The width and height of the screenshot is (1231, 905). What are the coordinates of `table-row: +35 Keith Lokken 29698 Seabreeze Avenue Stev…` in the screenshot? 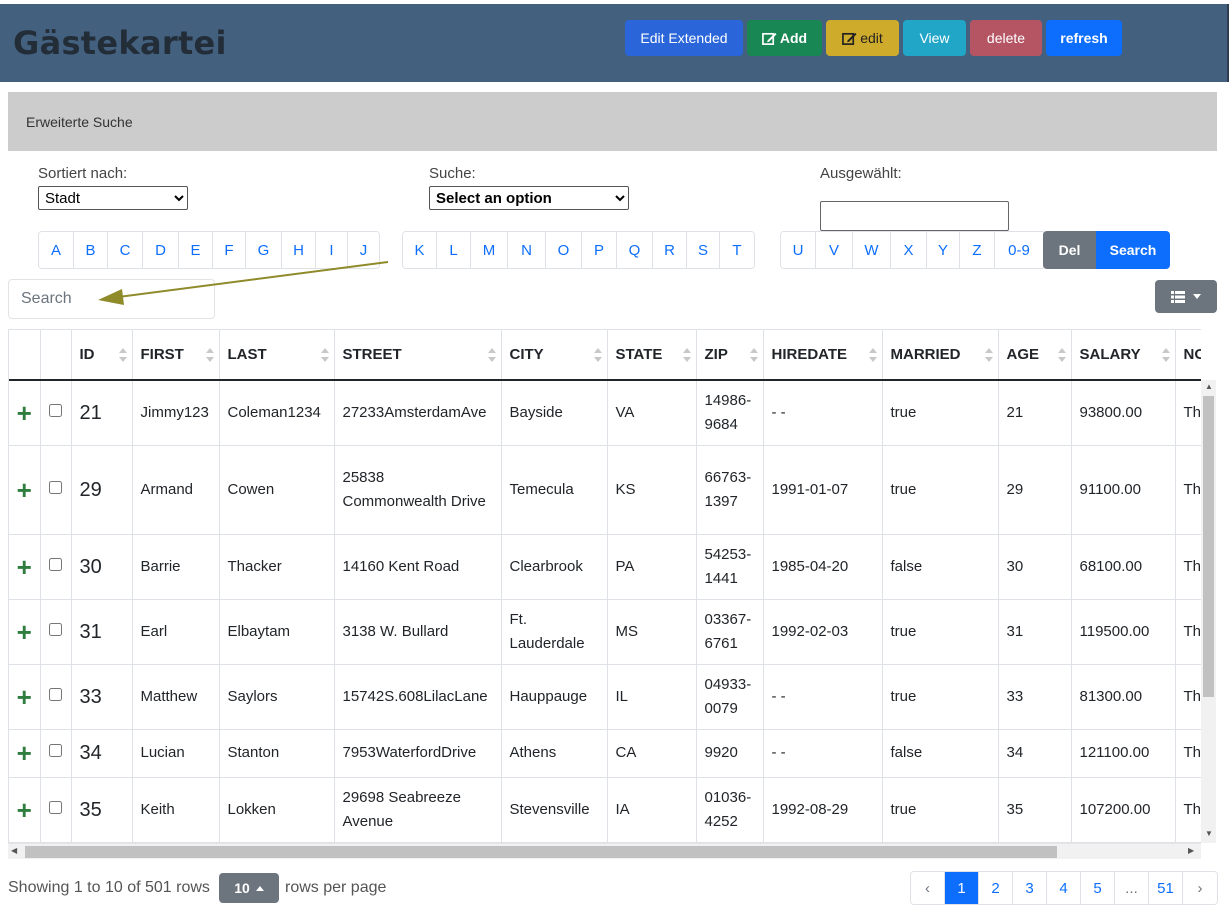 It's located at (605, 810).